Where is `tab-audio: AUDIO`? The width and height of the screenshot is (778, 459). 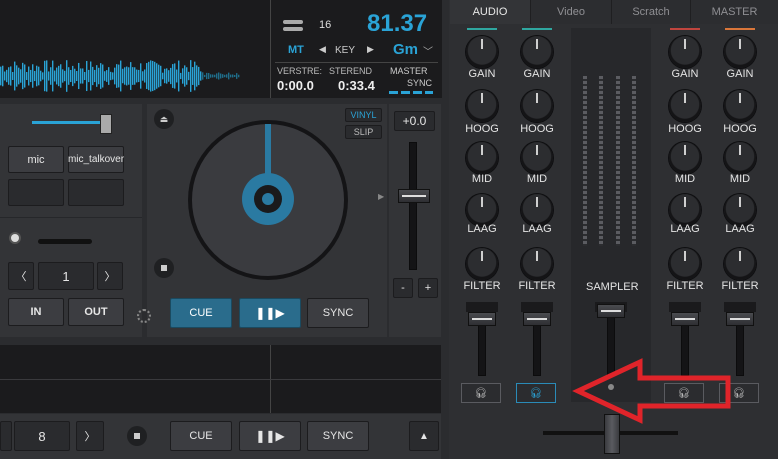 tab-audio: AUDIO is located at coordinates (490, 12).